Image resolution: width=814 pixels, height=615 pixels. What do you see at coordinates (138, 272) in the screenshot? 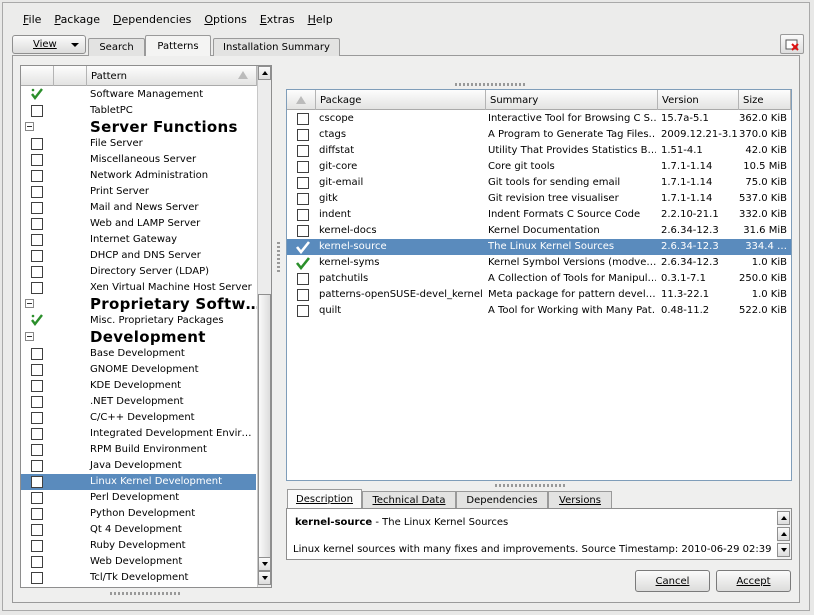
I see `pattern-row: Directory Server (LDAP)` at bounding box center [138, 272].